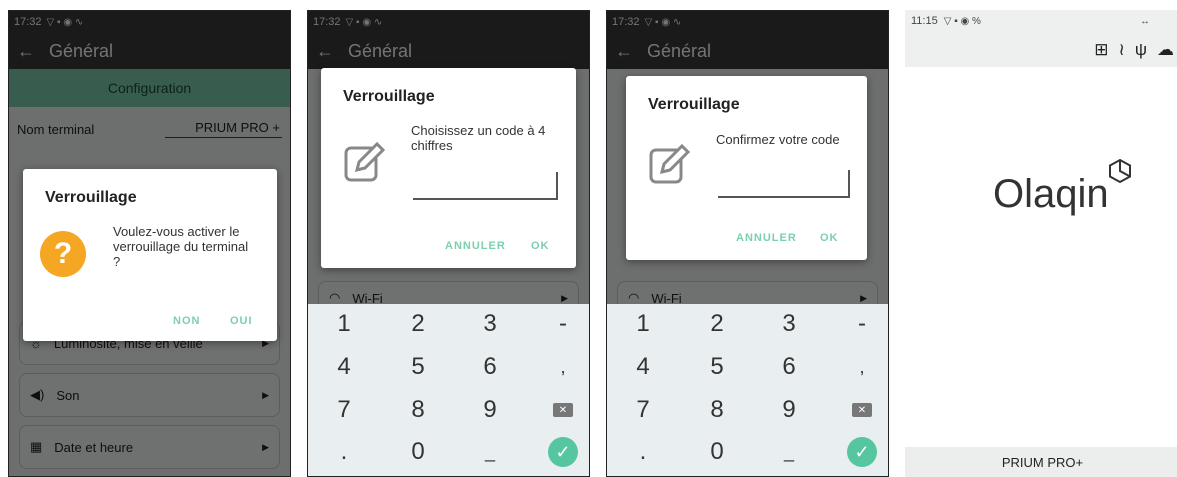 The width and height of the screenshot is (1177, 477). I want to click on cloud-icon: ☁, so click(1165, 50).